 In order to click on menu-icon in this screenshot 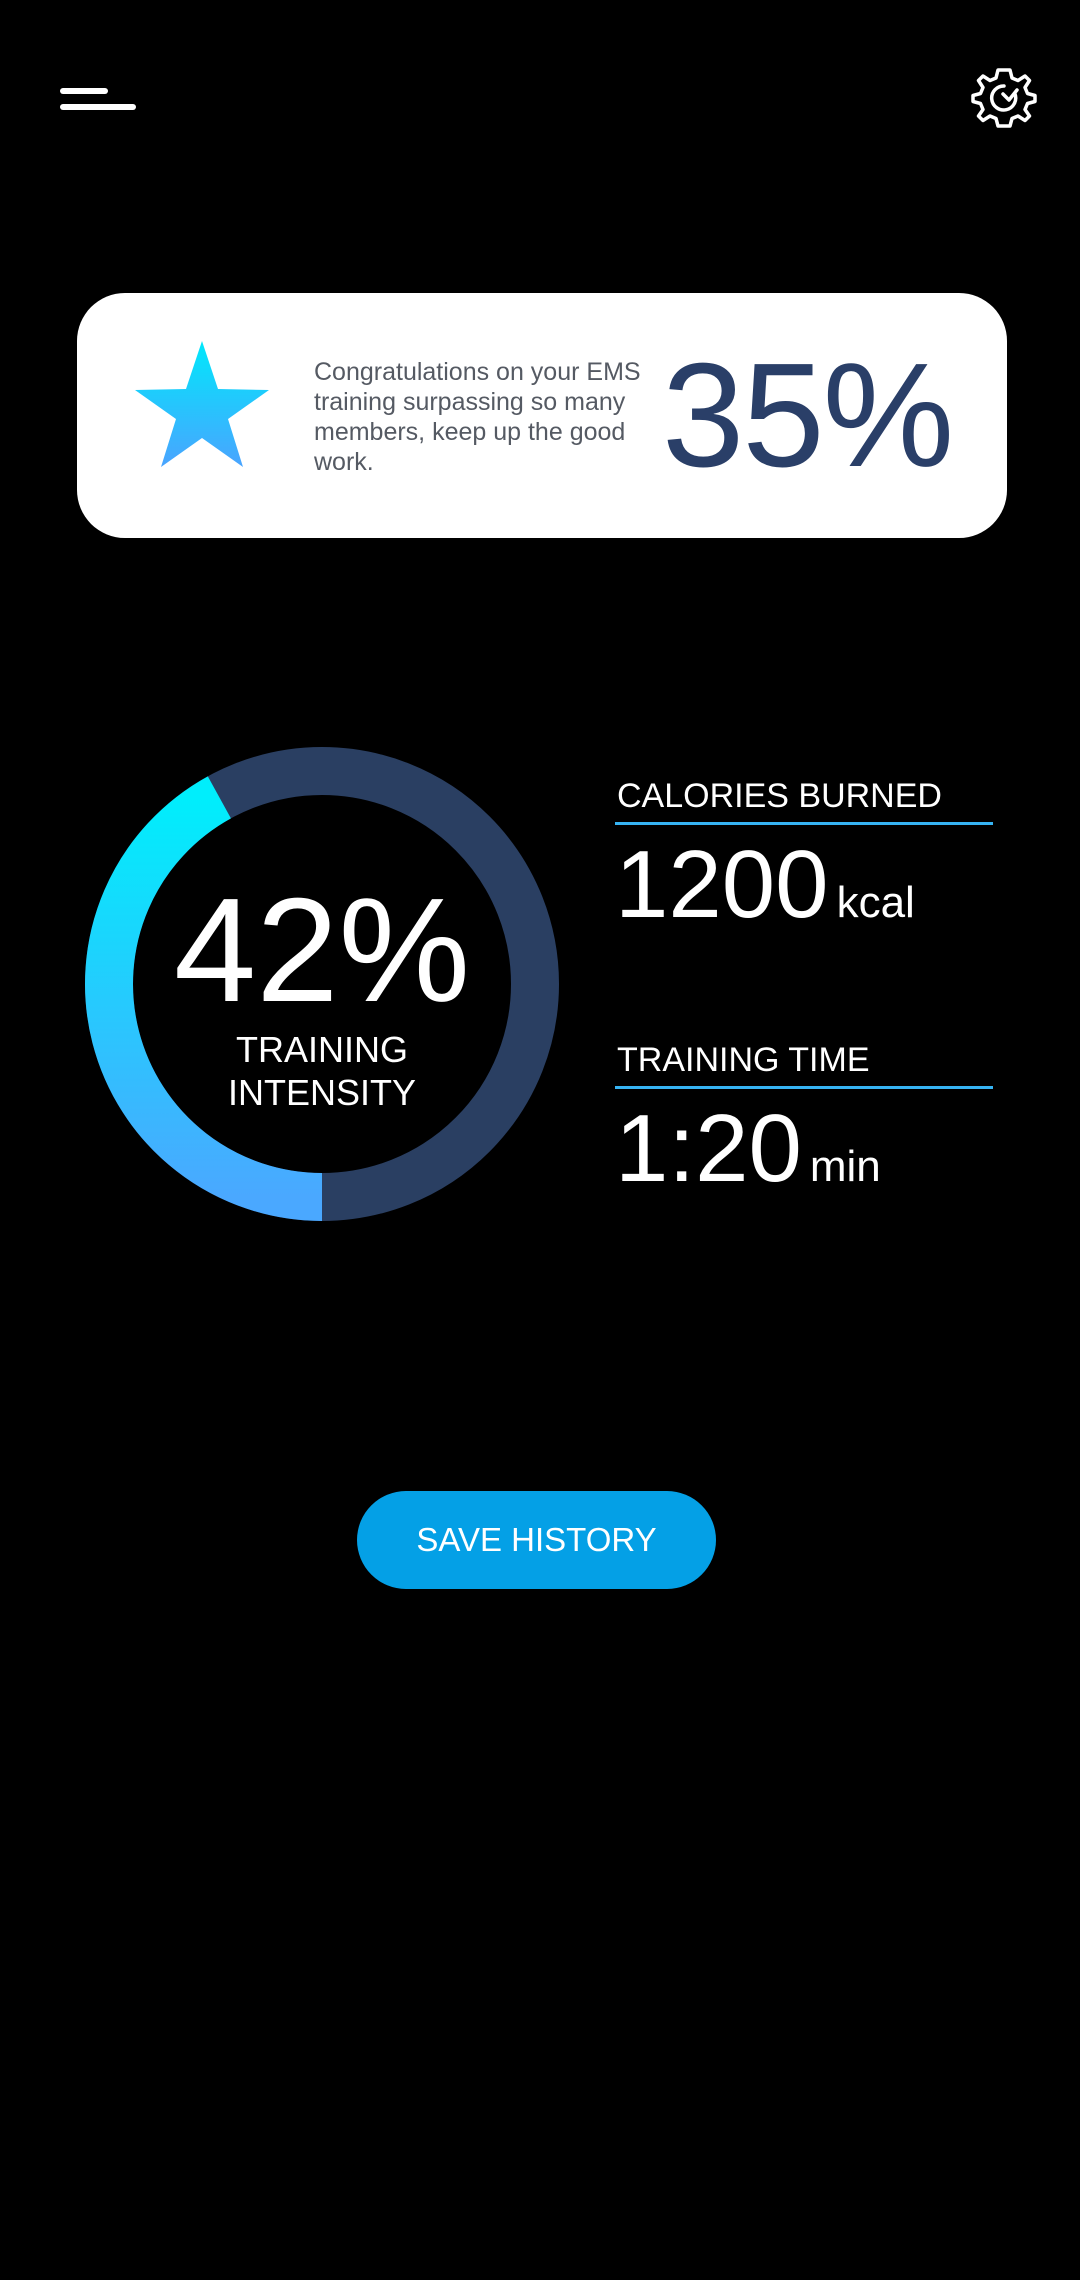, I will do `click(99, 99)`.